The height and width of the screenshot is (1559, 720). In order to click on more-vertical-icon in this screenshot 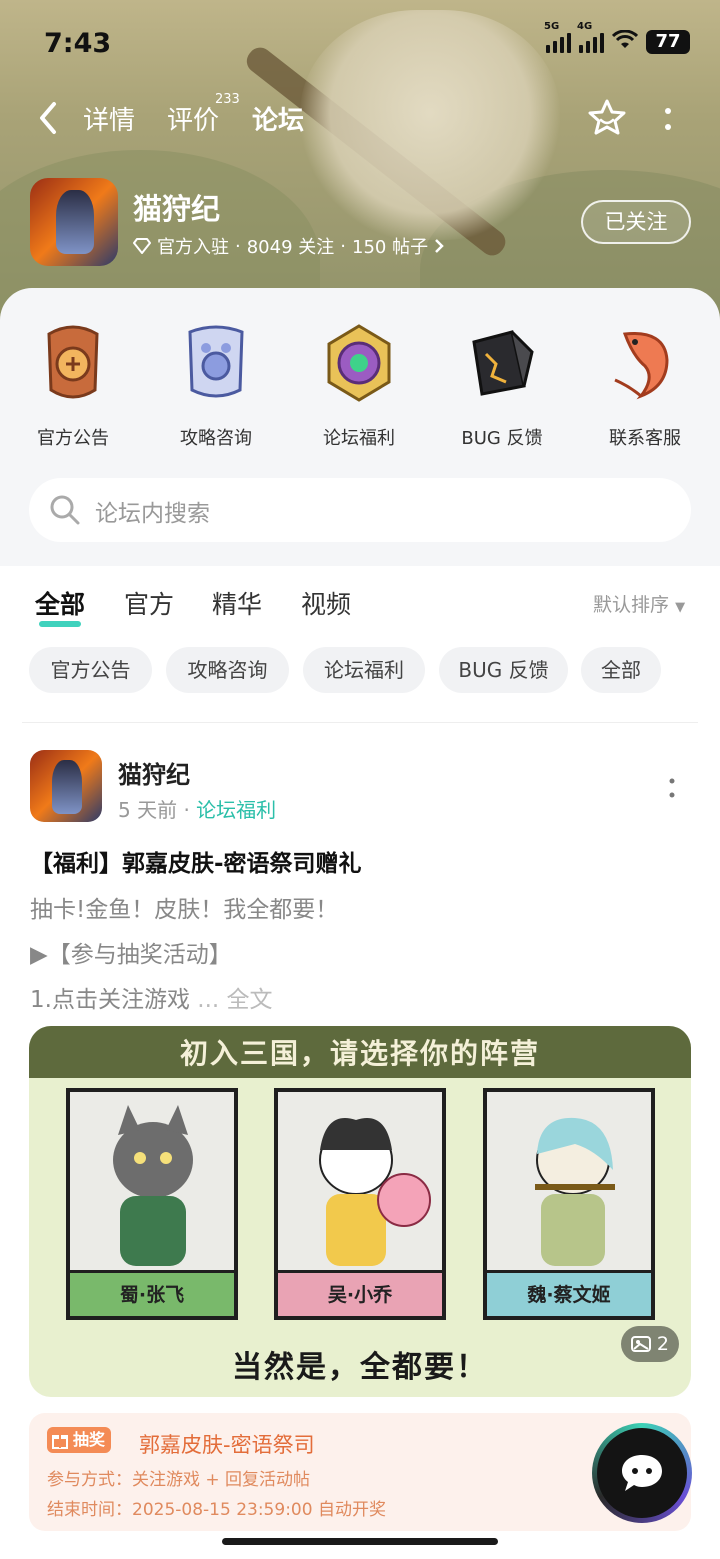, I will do `click(668, 119)`.